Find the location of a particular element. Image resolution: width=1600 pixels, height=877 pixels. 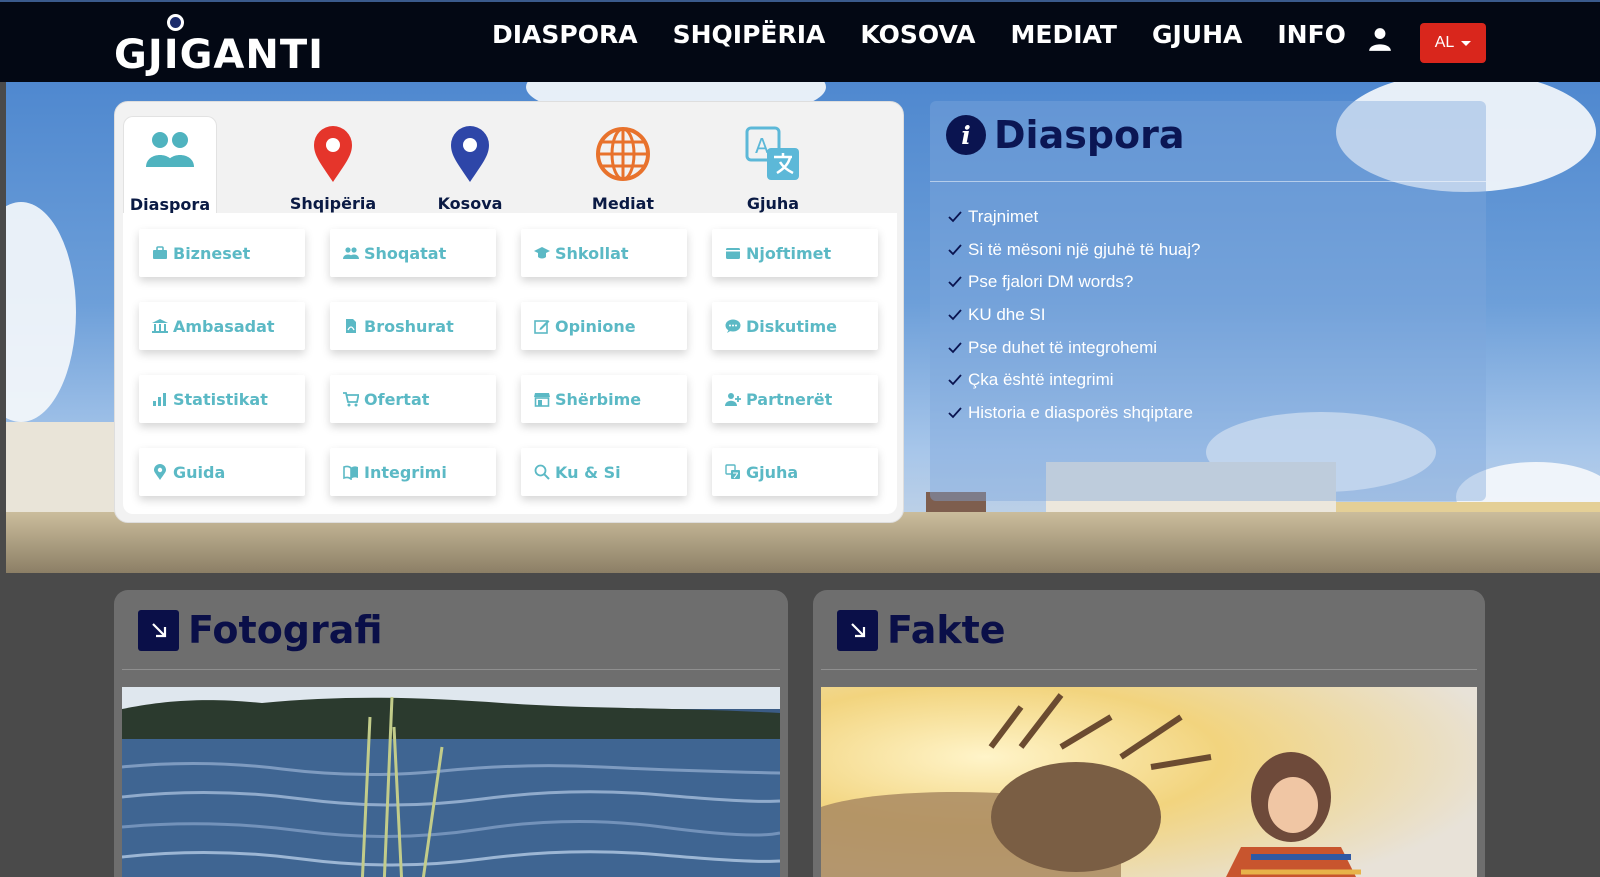

category-label: Ambasadat is located at coordinates (224, 326).